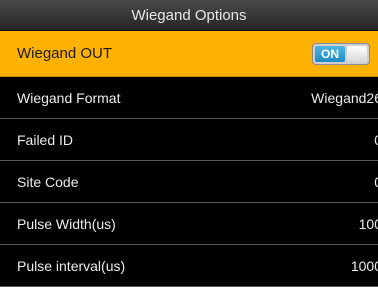  I want to click on row-label: Pulse interval(us), so click(71, 265).